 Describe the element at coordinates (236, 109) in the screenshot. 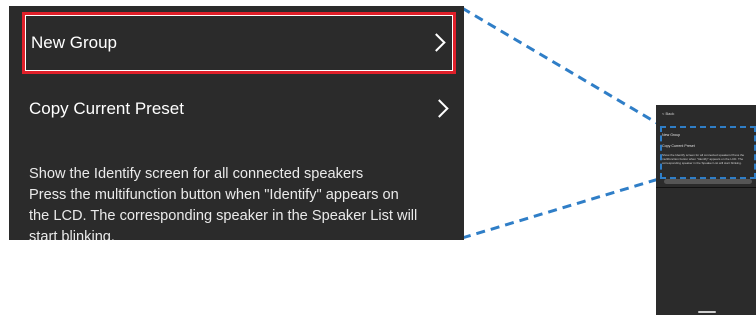

I see `copy-current-preset-item: Copy Current Preset` at that location.